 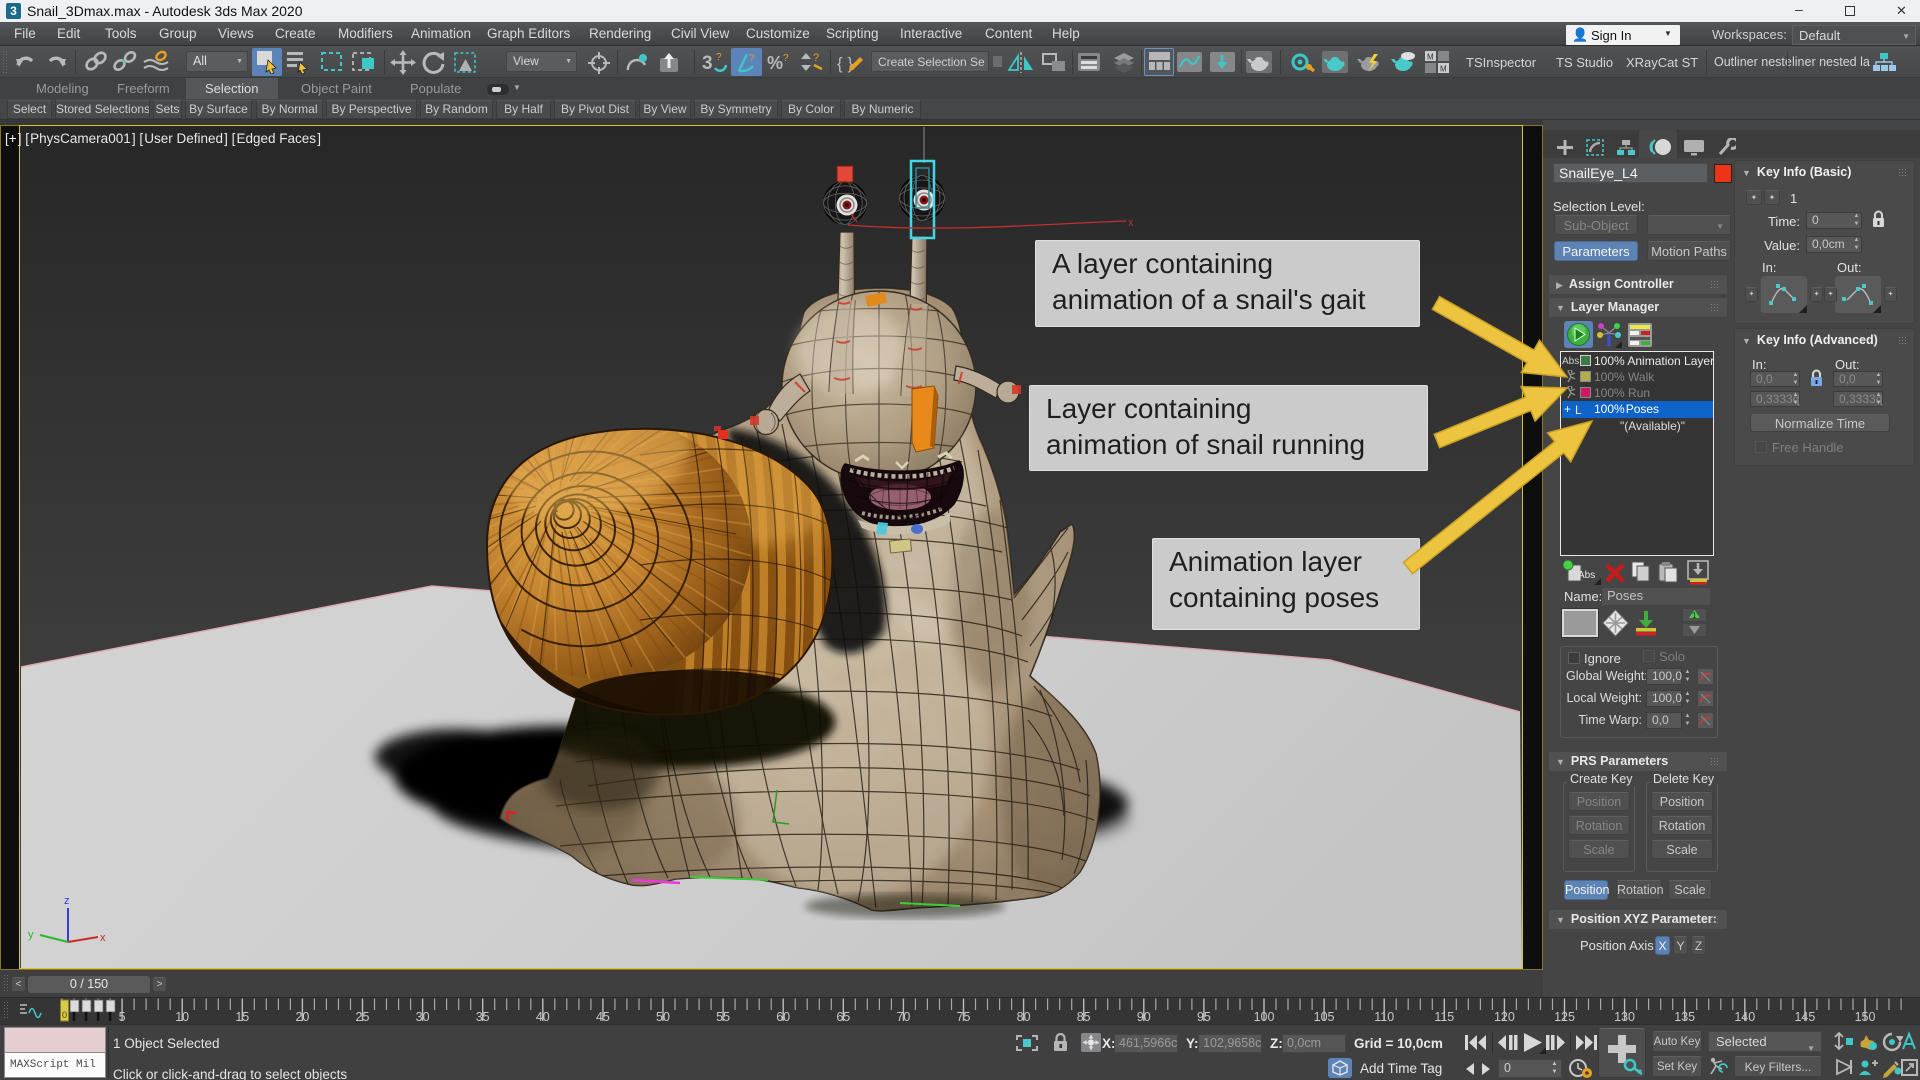 I want to click on svg-text: 145, so click(x=1804, y=1017).